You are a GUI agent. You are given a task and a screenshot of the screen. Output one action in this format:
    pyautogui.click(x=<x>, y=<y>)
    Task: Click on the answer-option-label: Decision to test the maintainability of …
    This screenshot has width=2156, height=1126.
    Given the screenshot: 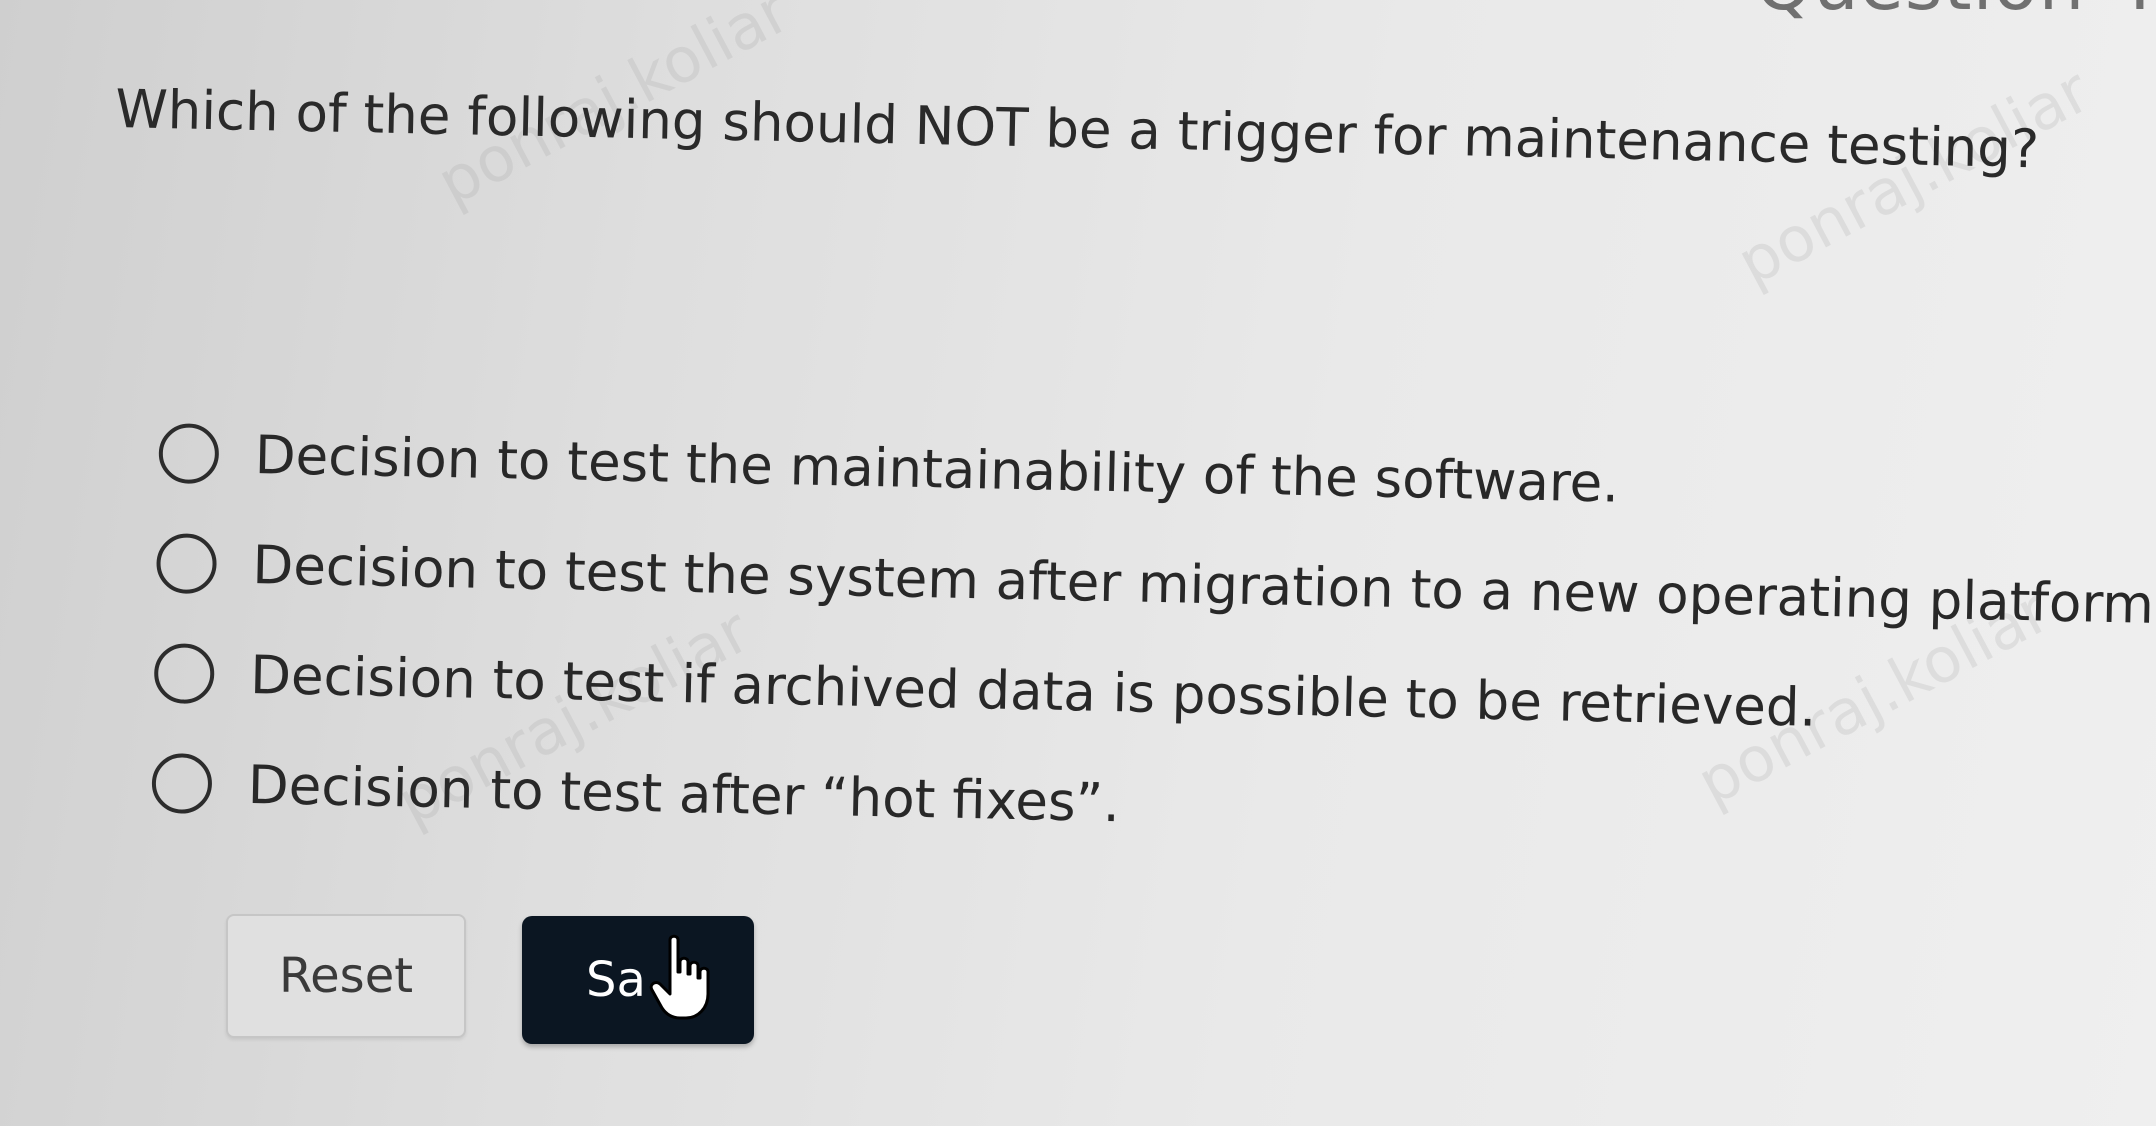 What is the action you would take?
    pyautogui.click(x=937, y=469)
    